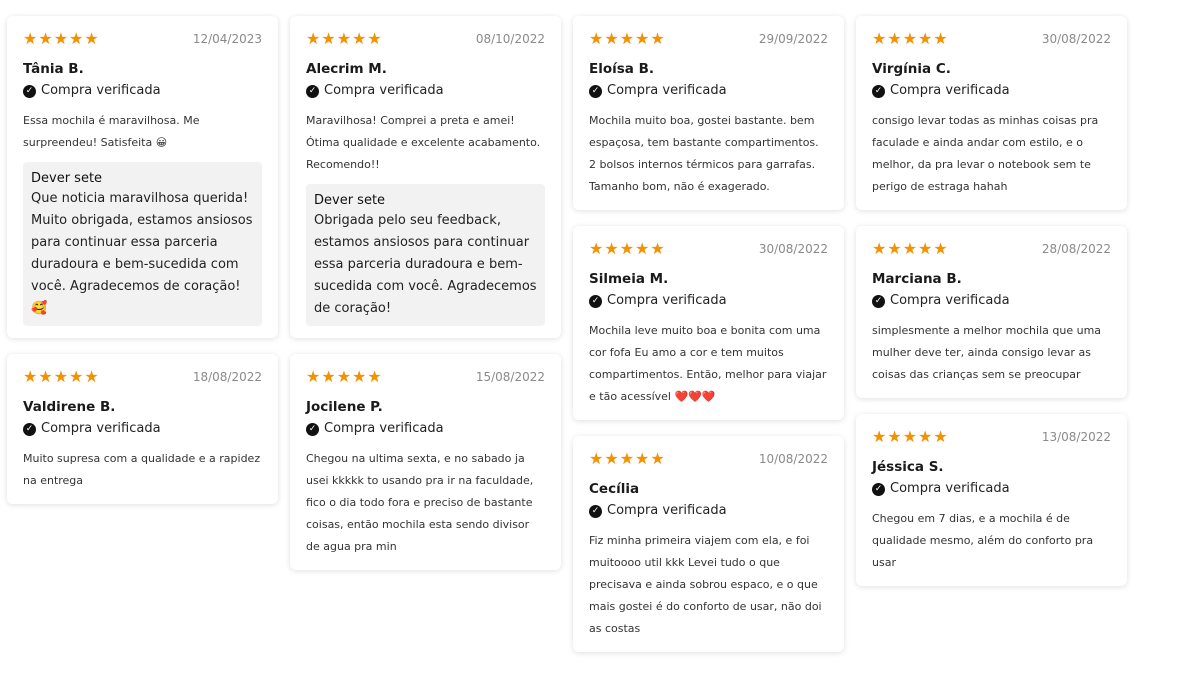  What do you see at coordinates (908, 467) in the screenshot?
I see `reviewer-name: Jéssica S.` at bounding box center [908, 467].